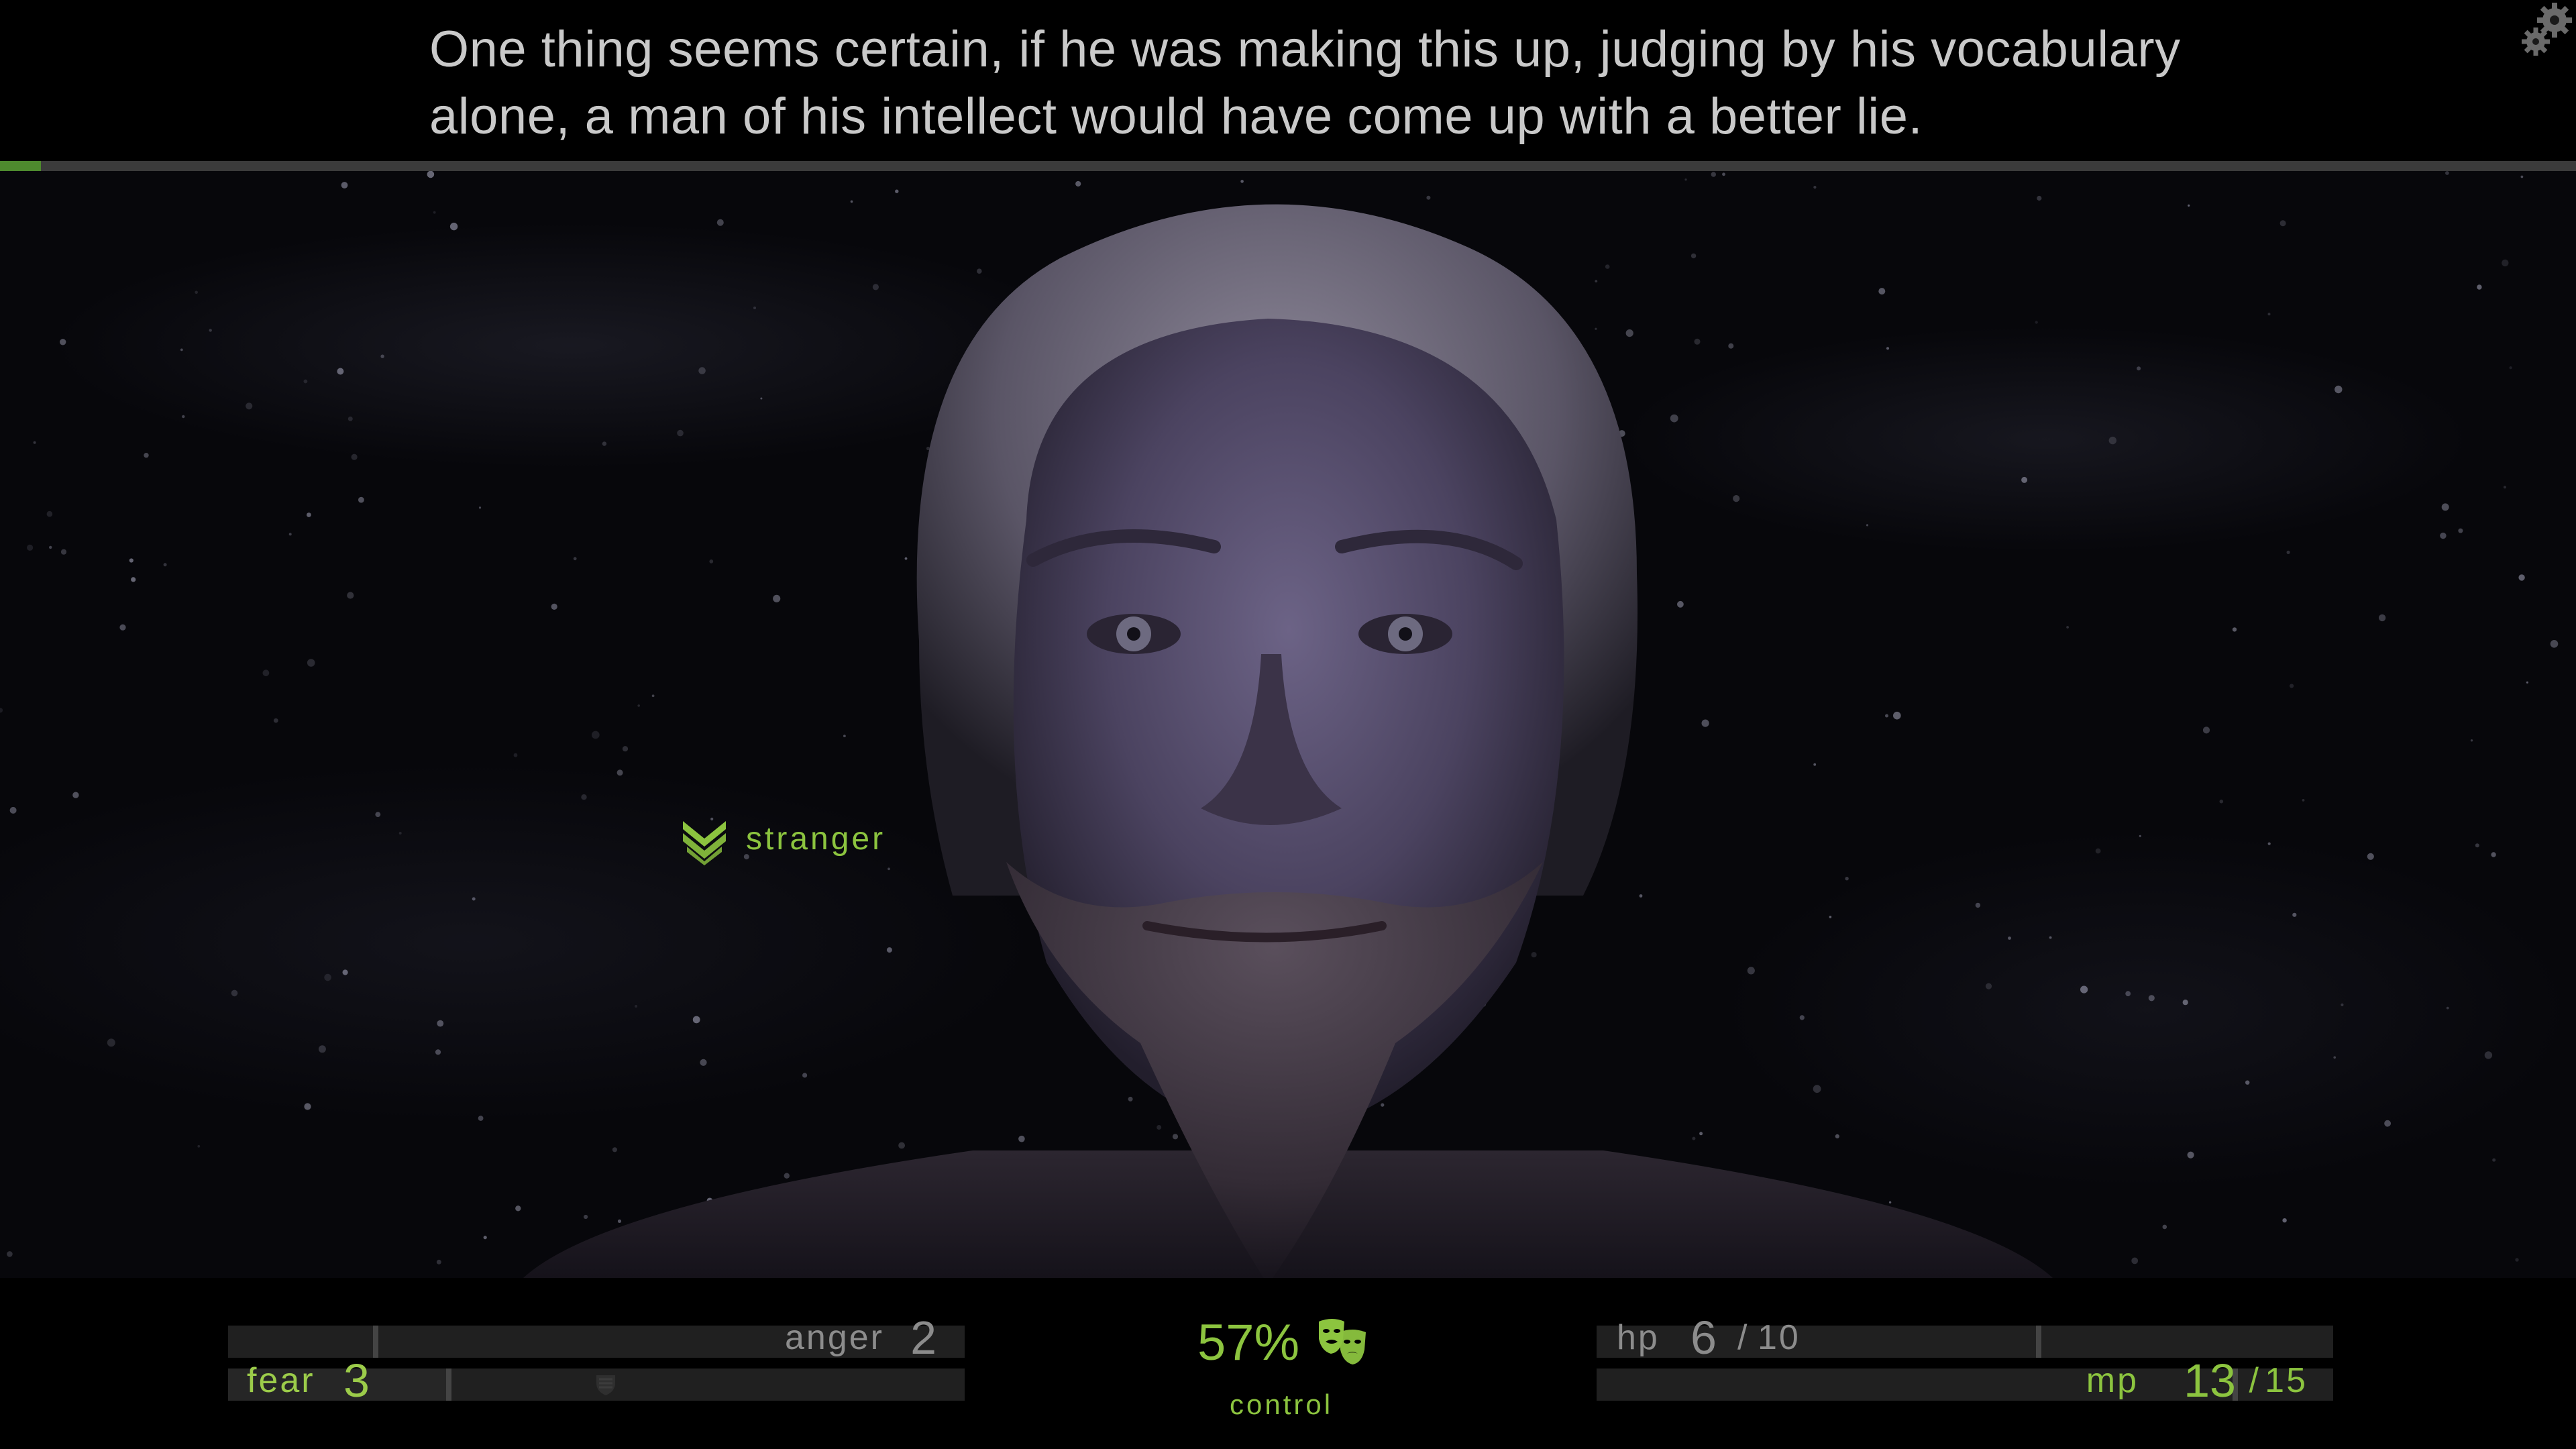 The height and width of the screenshot is (1449, 2576). What do you see at coordinates (1965, 1380) in the screenshot?
I see `mp-meter: mp 13 / 15` at bounding box center [1965, 1380].